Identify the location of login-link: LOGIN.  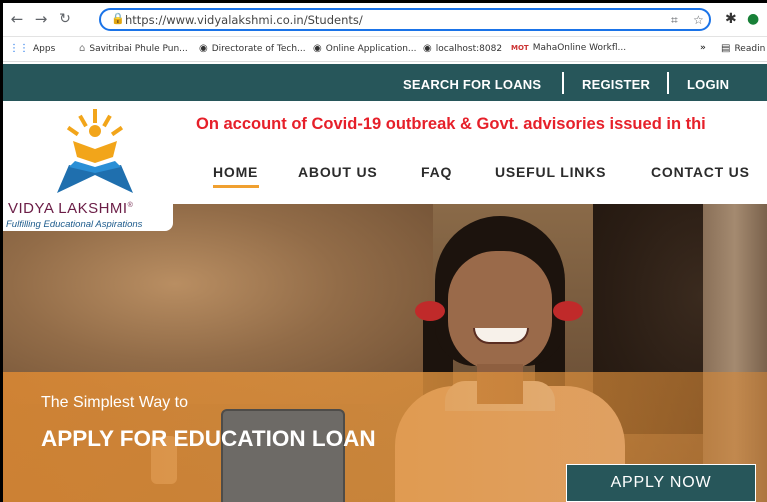
(708, 84).